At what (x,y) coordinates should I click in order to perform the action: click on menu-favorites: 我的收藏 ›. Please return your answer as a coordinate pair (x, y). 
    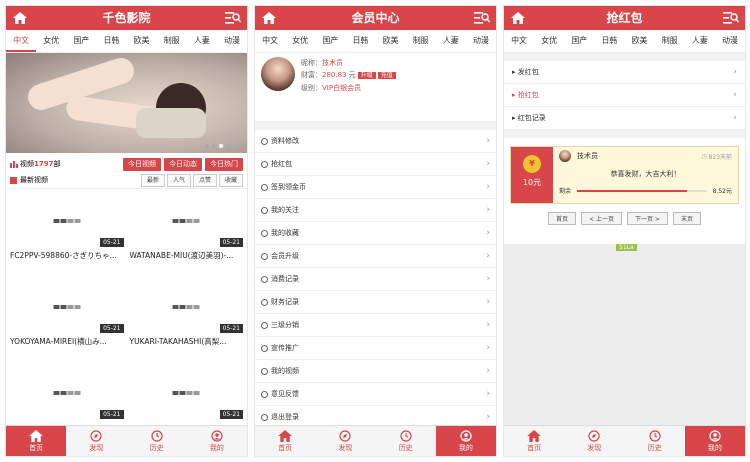
    Looking at the image, I should click on (375, 233).